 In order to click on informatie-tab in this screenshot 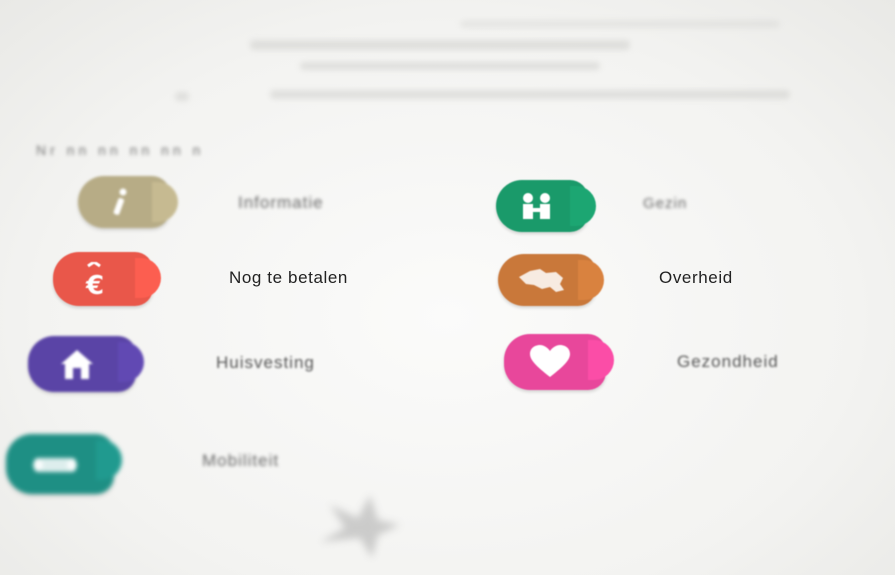, I will do `click(124, 202)`.